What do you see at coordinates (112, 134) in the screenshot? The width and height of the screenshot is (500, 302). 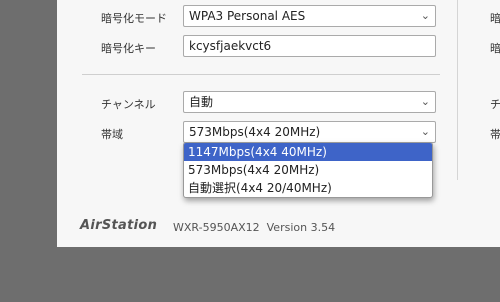 I see `bandwidth-label: 帯域` at bounding box center [112, 134].